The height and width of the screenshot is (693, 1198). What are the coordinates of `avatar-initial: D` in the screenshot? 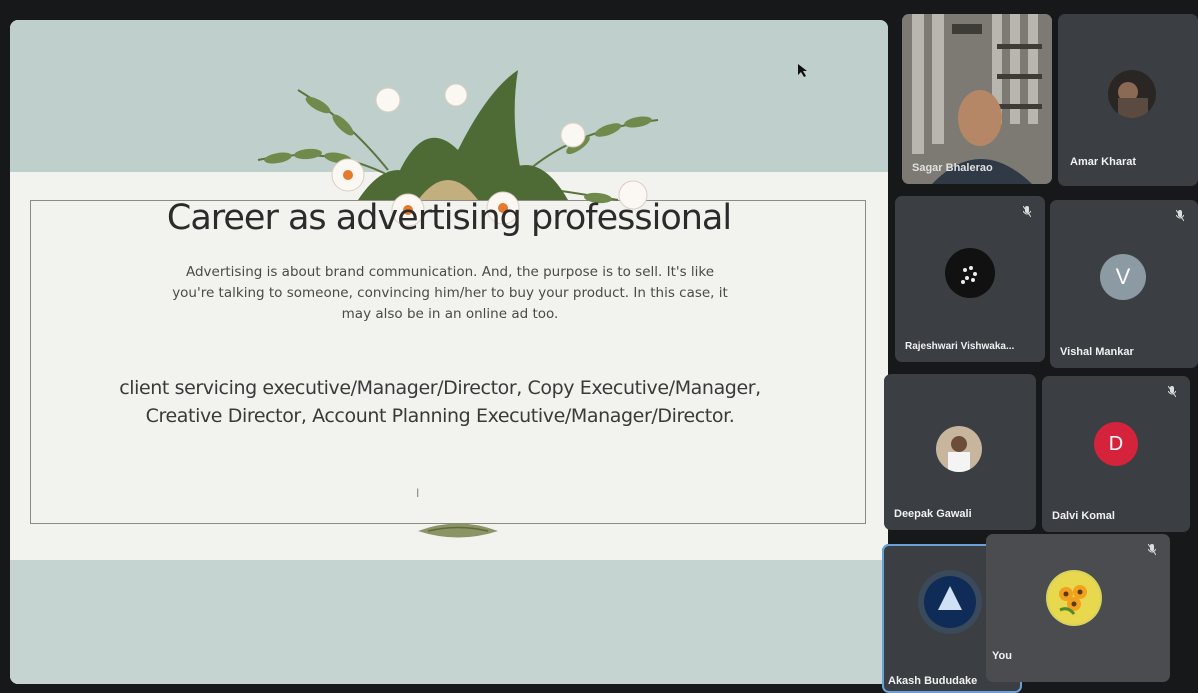 It's located at (1116, 444).